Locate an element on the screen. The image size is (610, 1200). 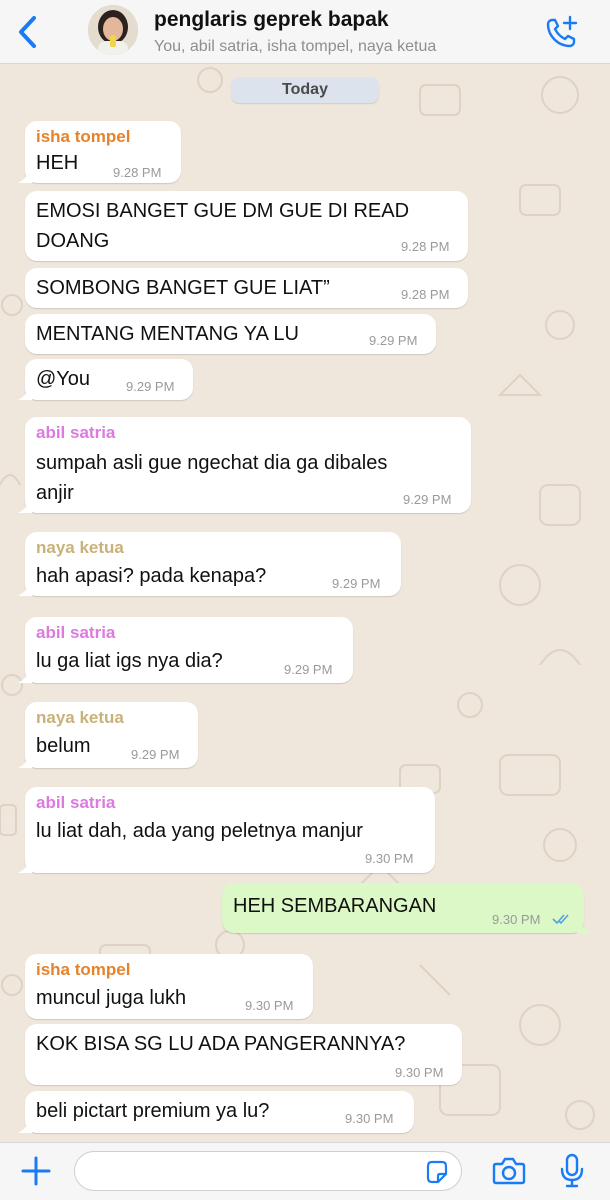
phone-plus-icon is located at coordinates (562, 32).